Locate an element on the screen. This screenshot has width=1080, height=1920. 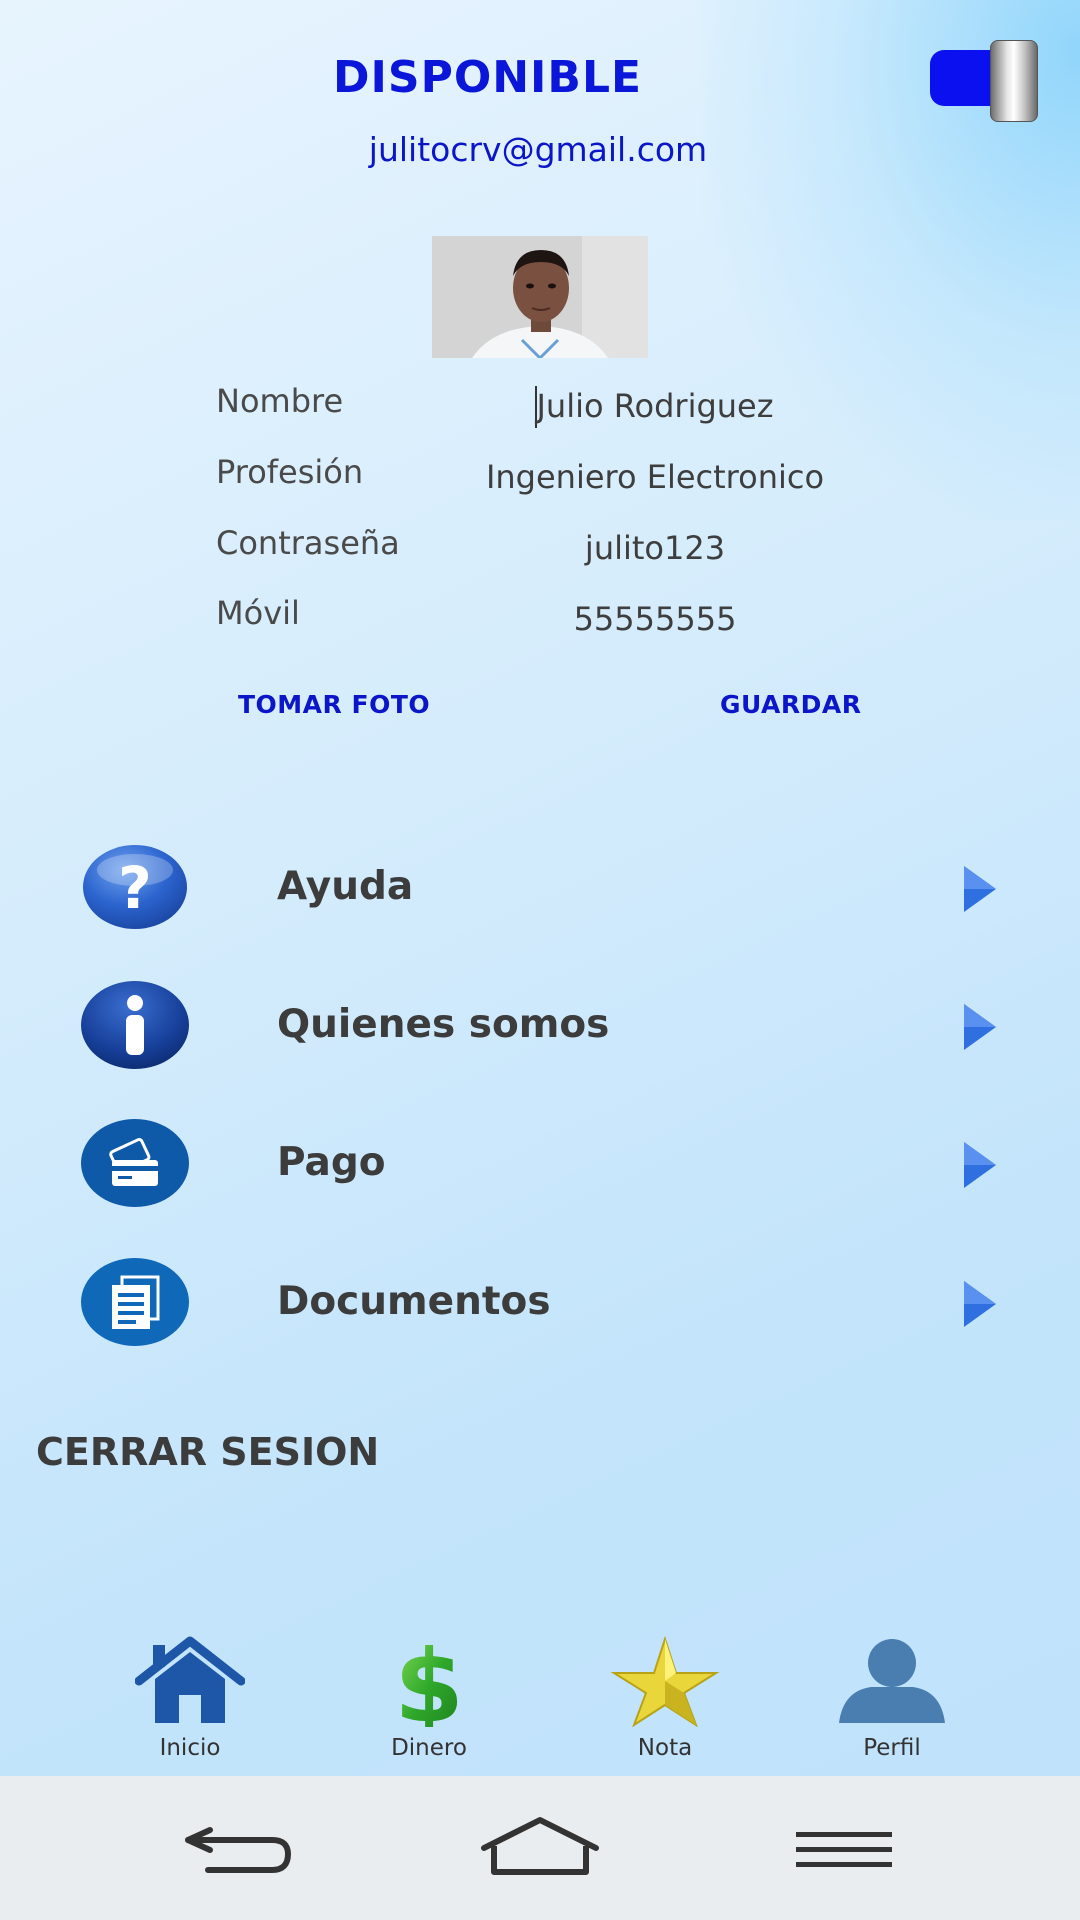
person-icon is located at coordinates (892, 1681).